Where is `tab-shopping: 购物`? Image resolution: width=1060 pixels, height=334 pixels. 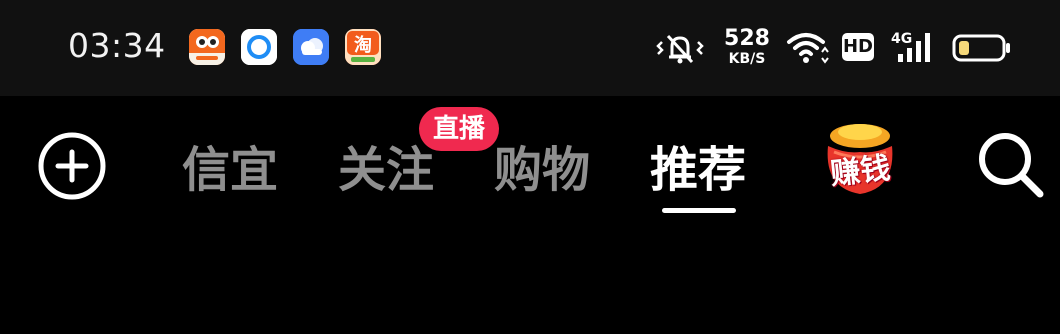 tab-shopping: 购物 is located at coordinates (542, 165).